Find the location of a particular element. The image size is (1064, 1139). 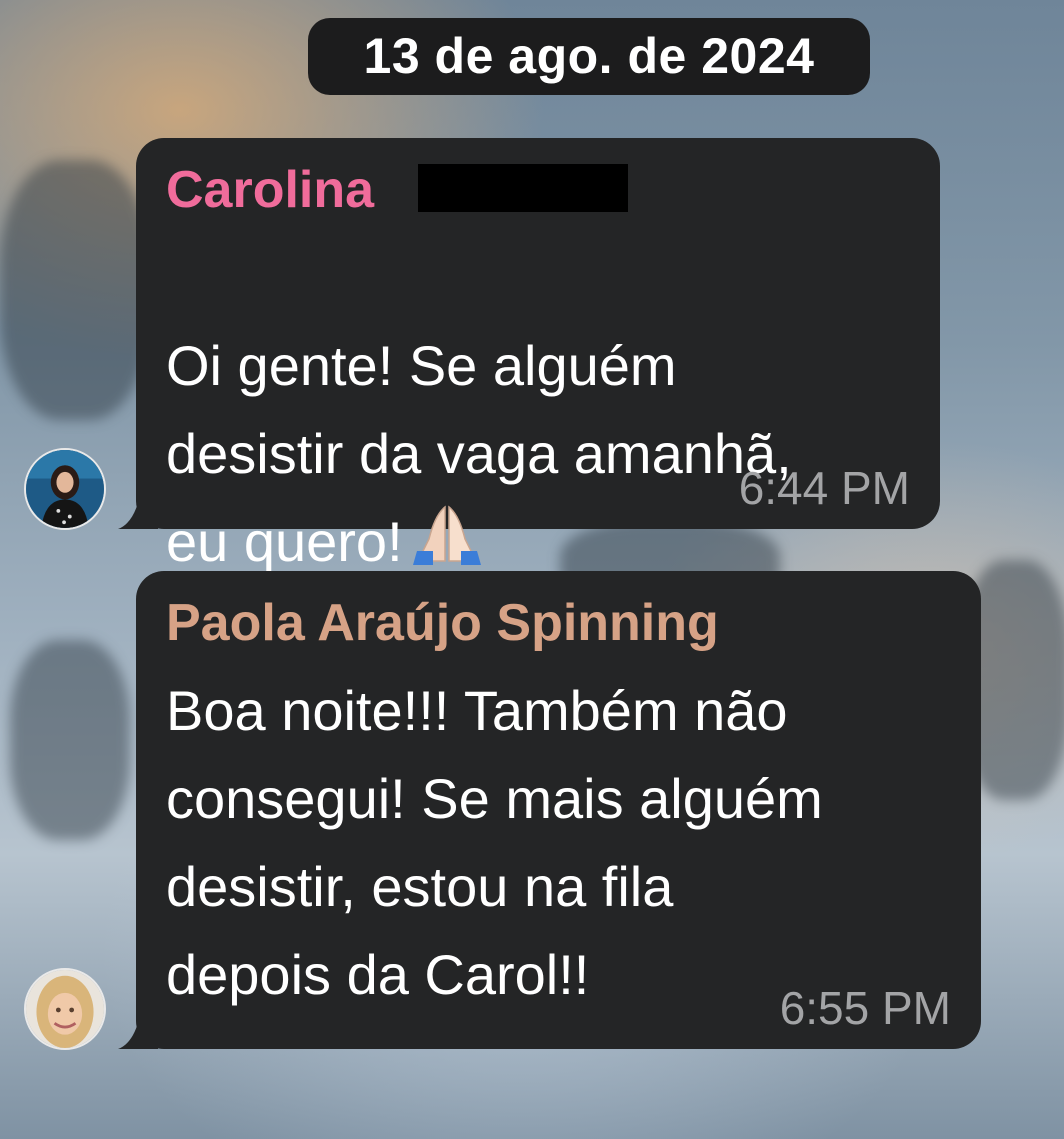

redacted-surname is located at coordinates (523, 188).